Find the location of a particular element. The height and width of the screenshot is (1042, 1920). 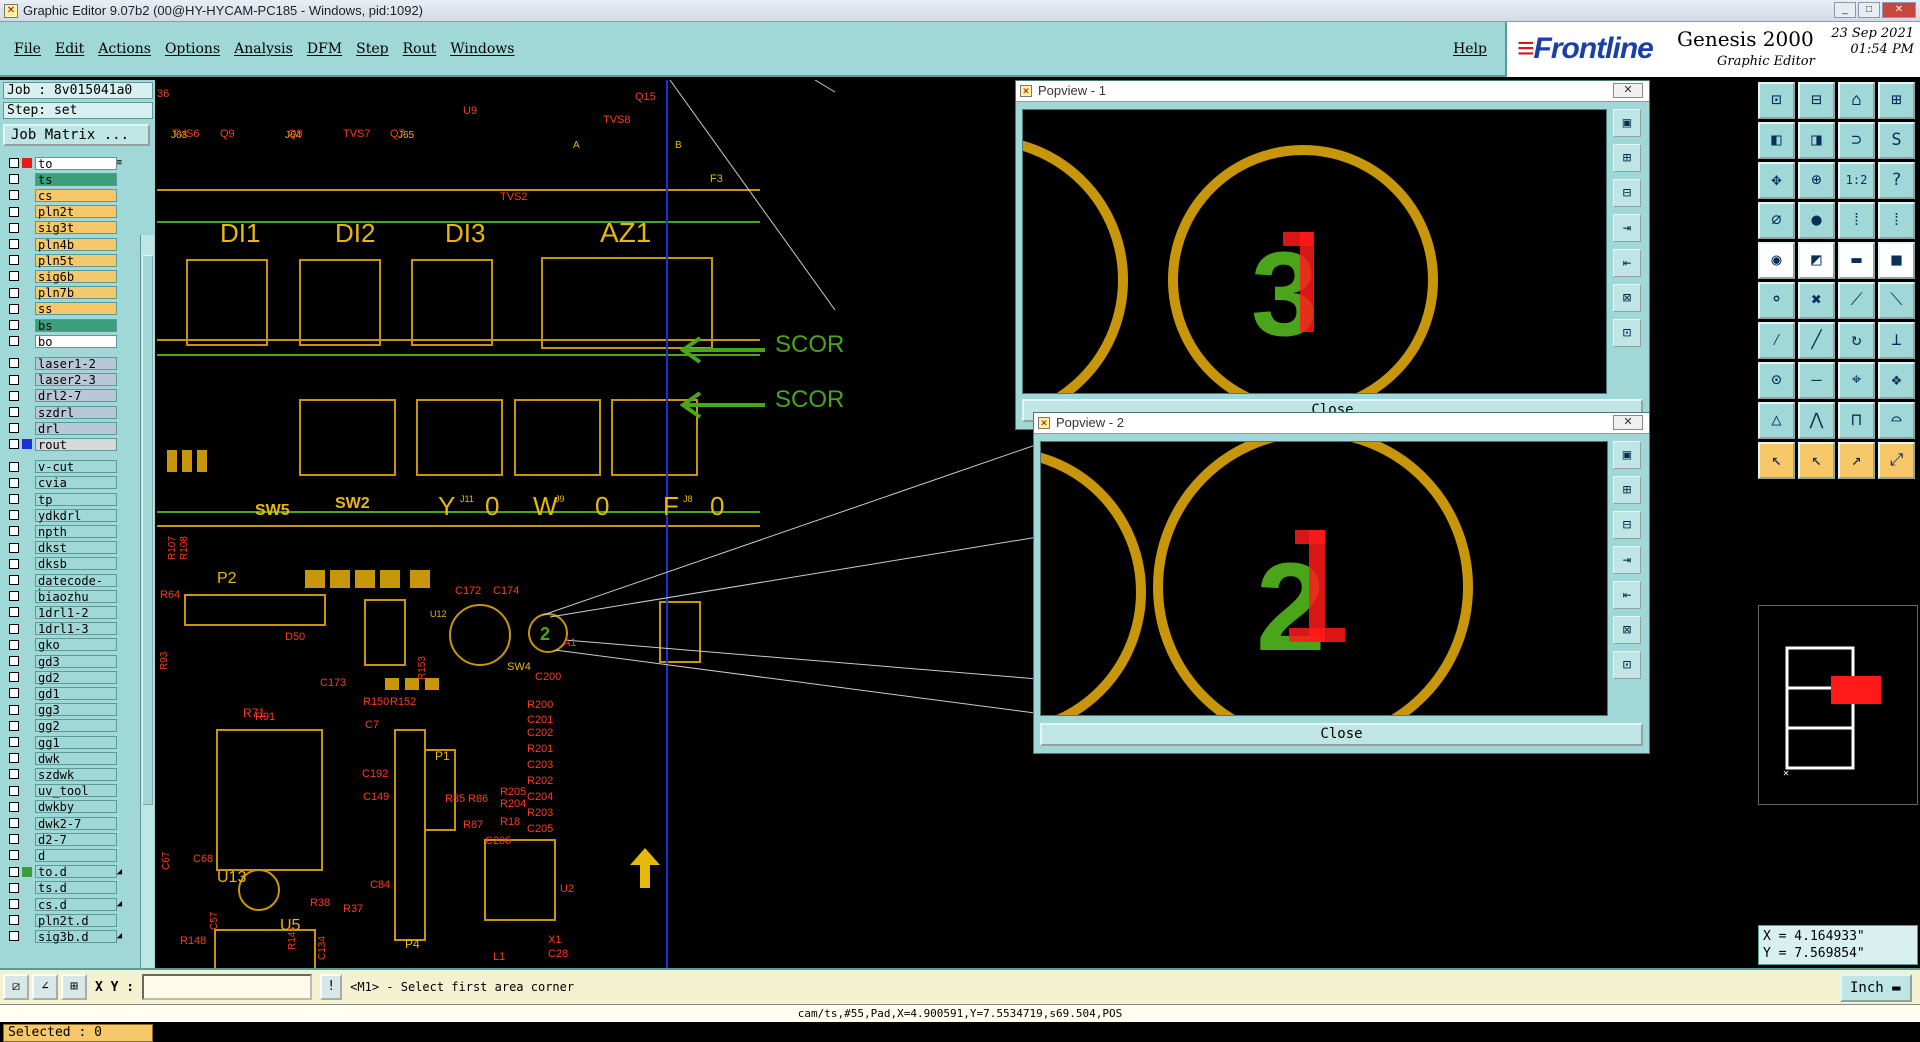

pointer2-icon: ↖ is located at coordinates (1816, 460).